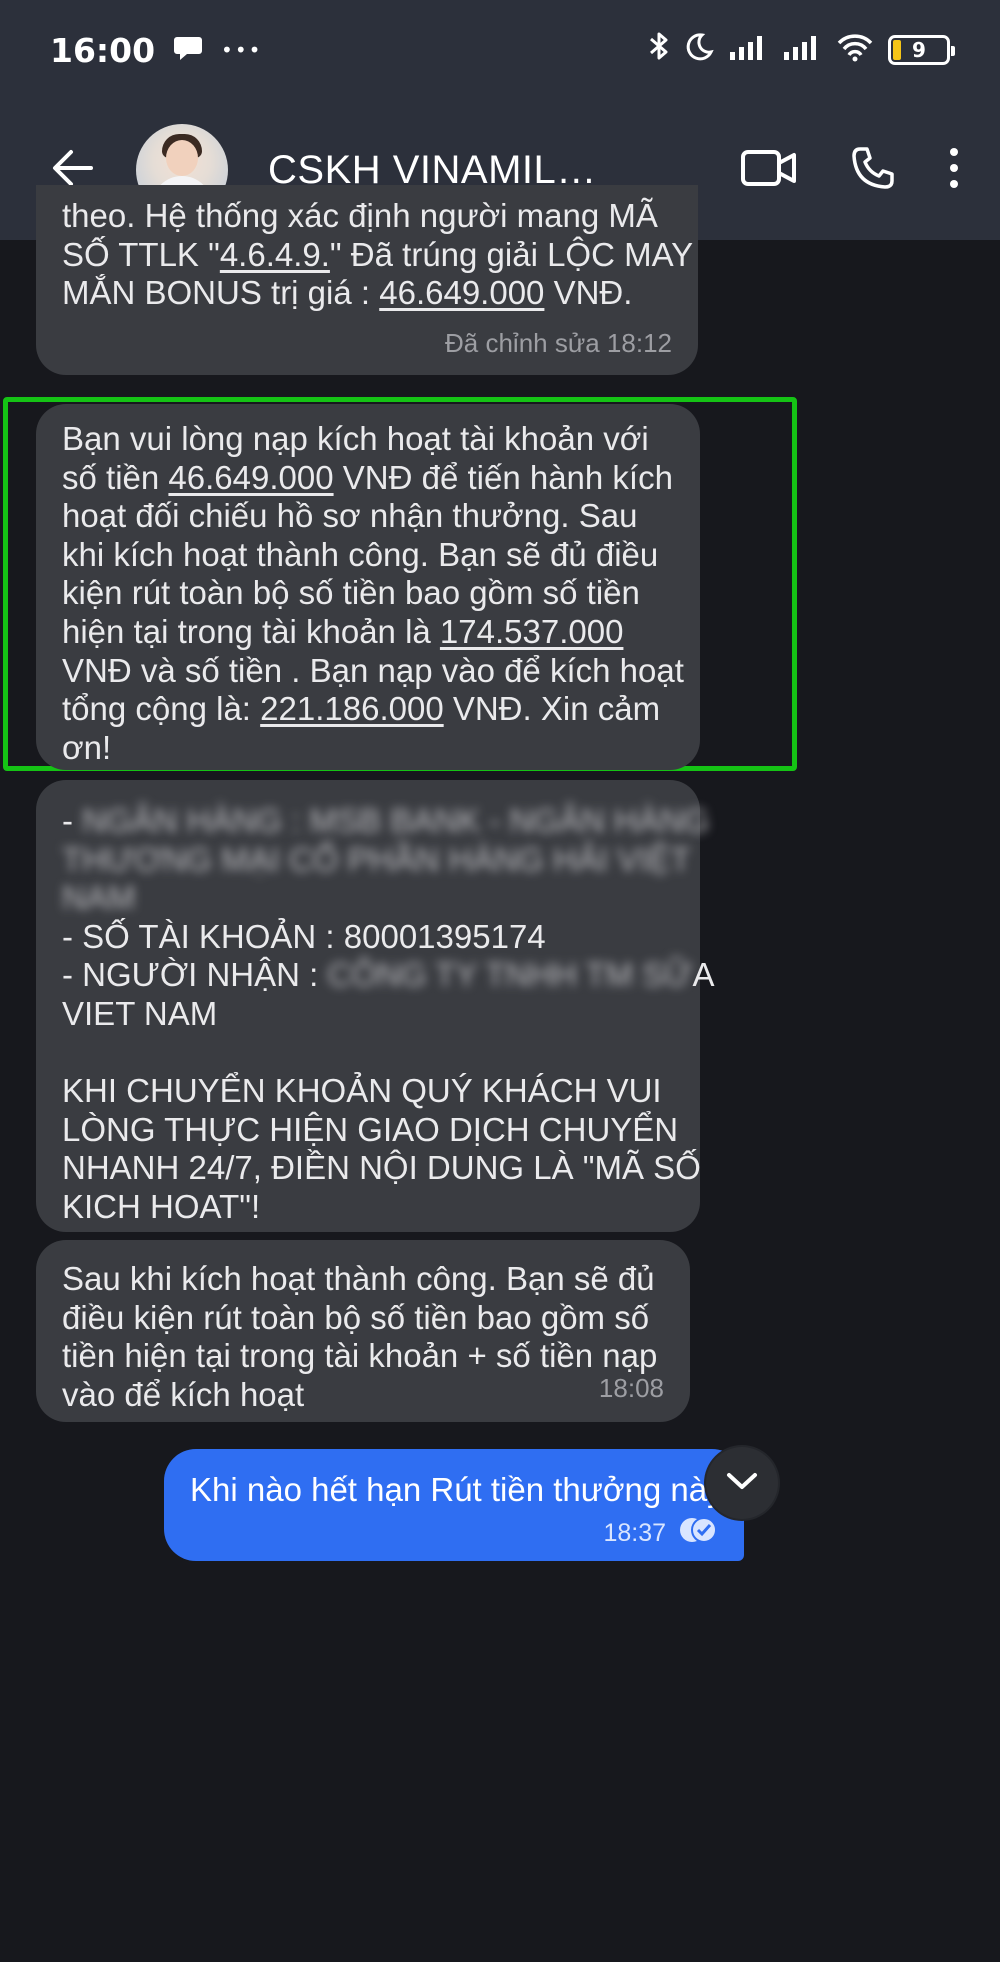  I want to click on message-segment: VIET NAM, so click(140, 1013).